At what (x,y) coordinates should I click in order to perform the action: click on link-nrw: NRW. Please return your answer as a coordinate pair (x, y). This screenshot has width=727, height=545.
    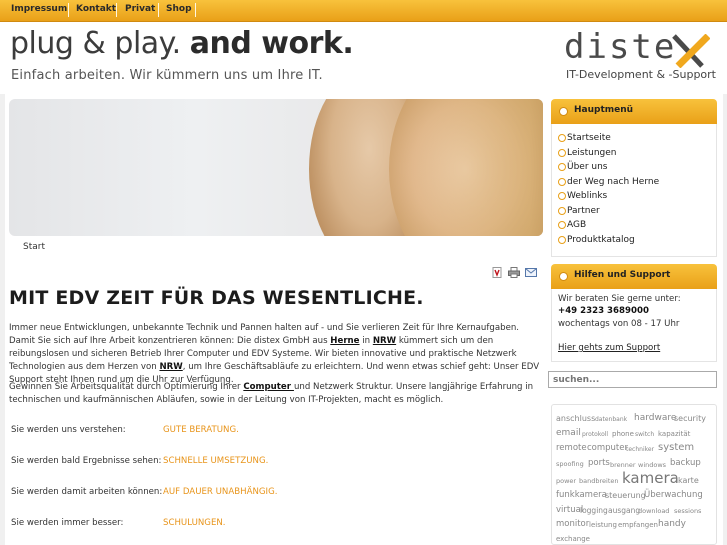
    Looking at the image, I should click on (384, 341).